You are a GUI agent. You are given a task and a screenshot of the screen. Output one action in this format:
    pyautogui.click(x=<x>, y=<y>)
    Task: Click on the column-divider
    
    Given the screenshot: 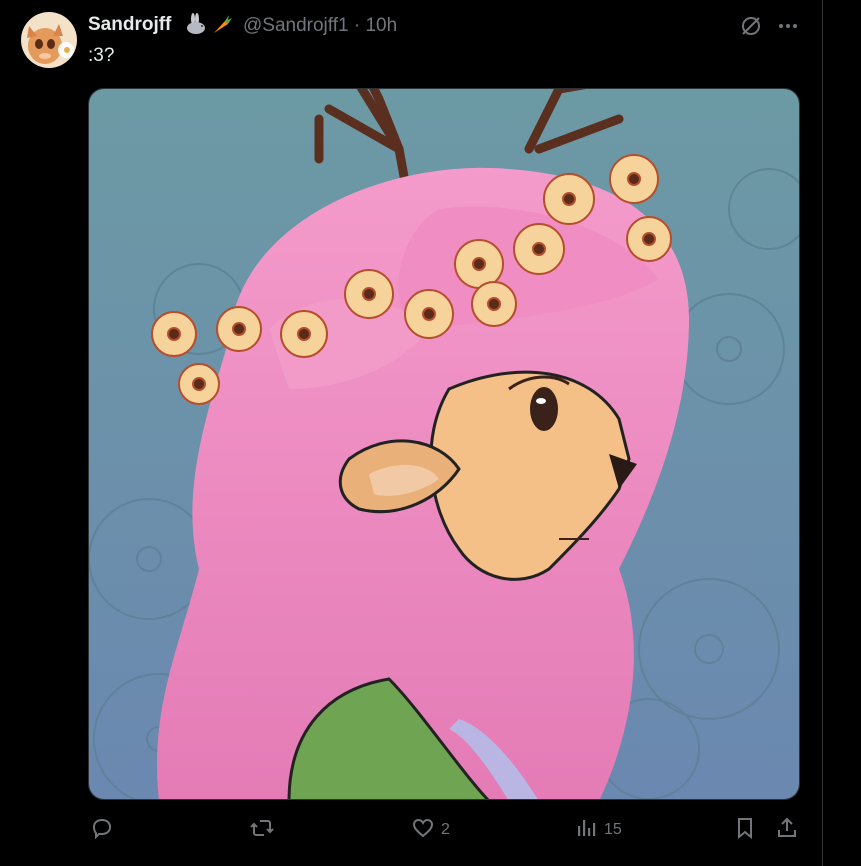 What is the action you would take?
    pyautogui.click(x=822, y=433)
    